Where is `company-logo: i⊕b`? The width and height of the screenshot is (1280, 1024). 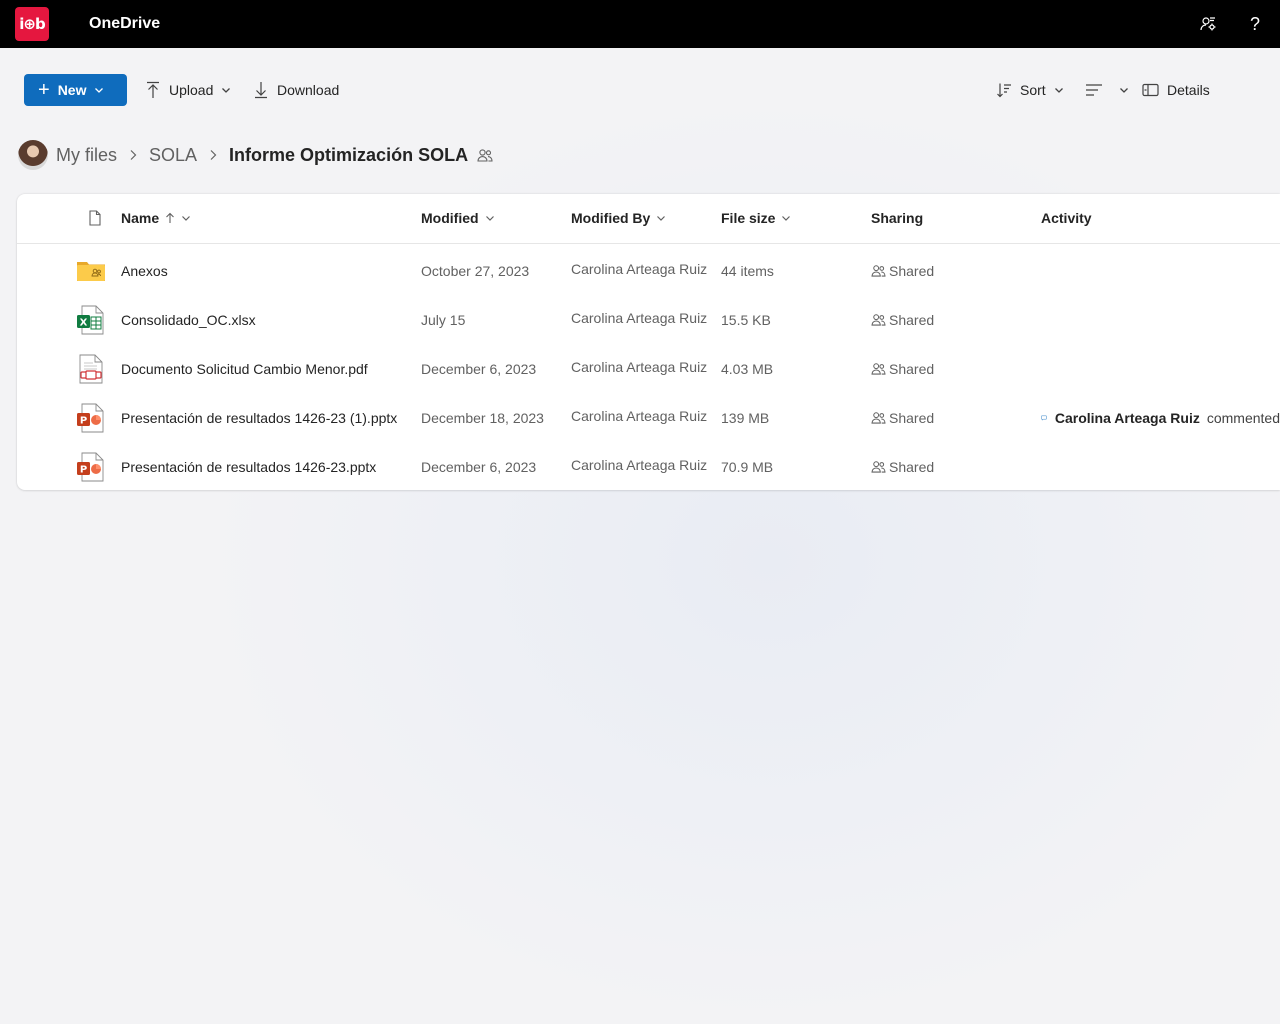 company-logo: i⊕b is located at coordinates (32, 24).